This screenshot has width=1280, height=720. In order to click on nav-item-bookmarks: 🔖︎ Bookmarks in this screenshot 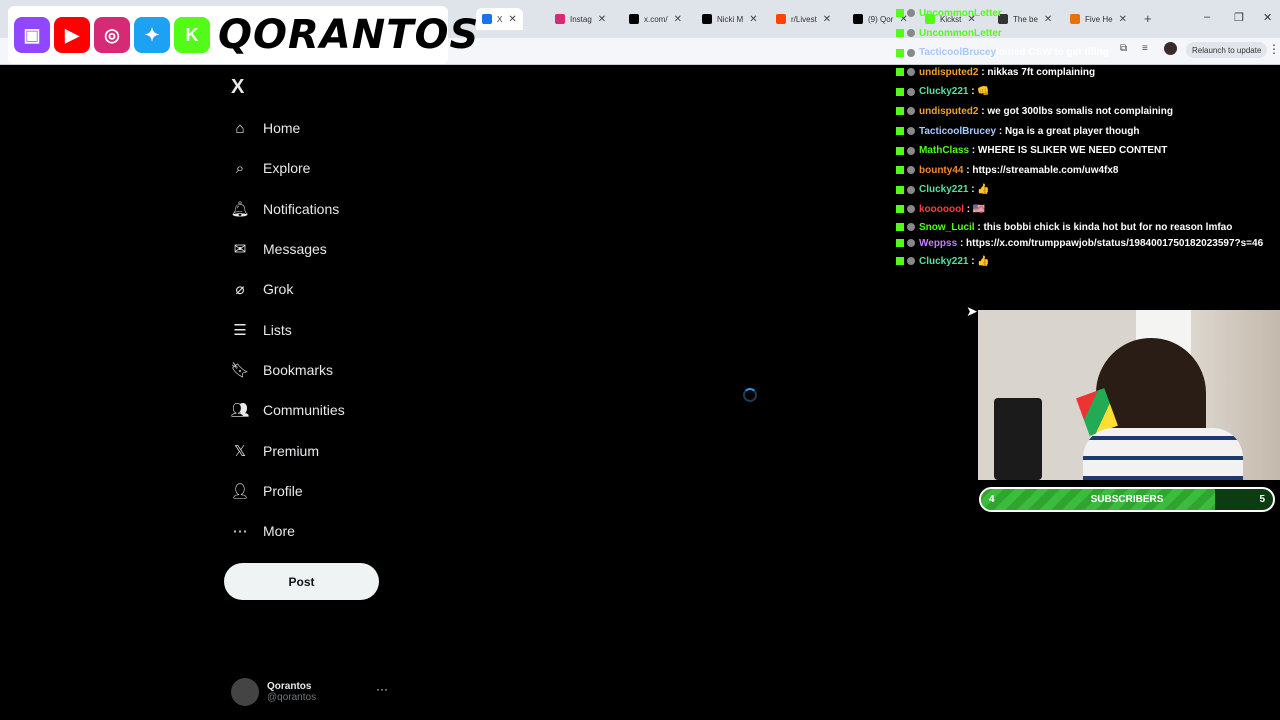, I will do `click(330, 370)`.